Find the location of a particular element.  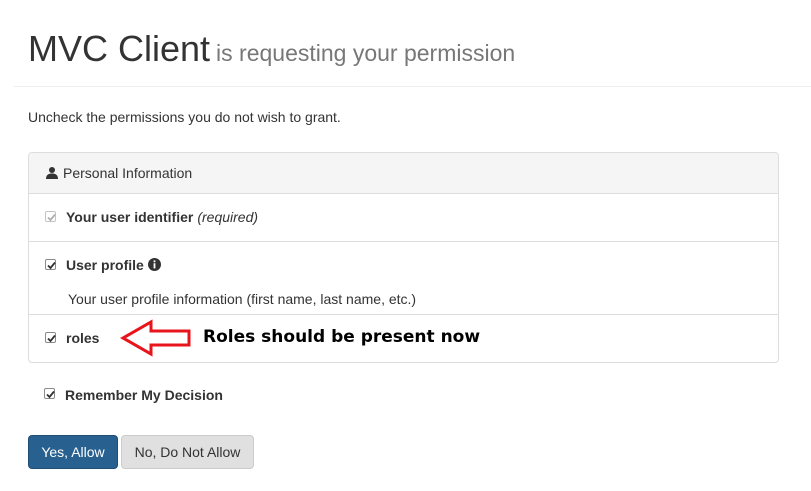

user-profile-checkbox is located at coordinates (50, 264).